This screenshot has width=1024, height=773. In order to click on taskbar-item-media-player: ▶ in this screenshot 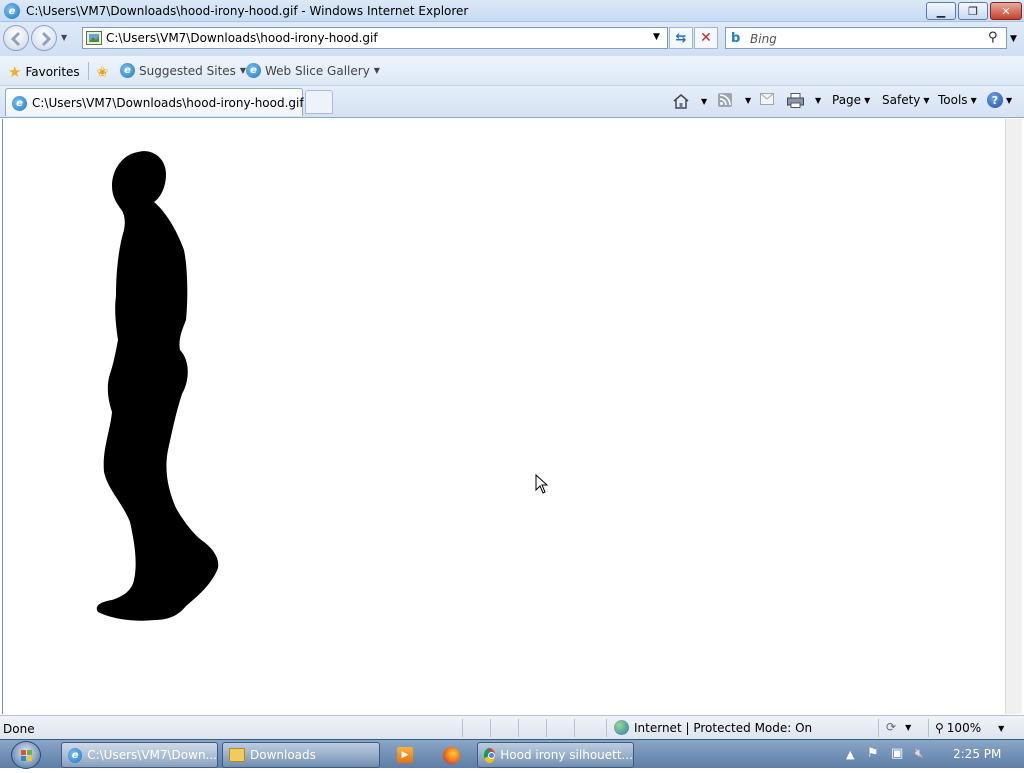, I will do `click(405, 755)`.